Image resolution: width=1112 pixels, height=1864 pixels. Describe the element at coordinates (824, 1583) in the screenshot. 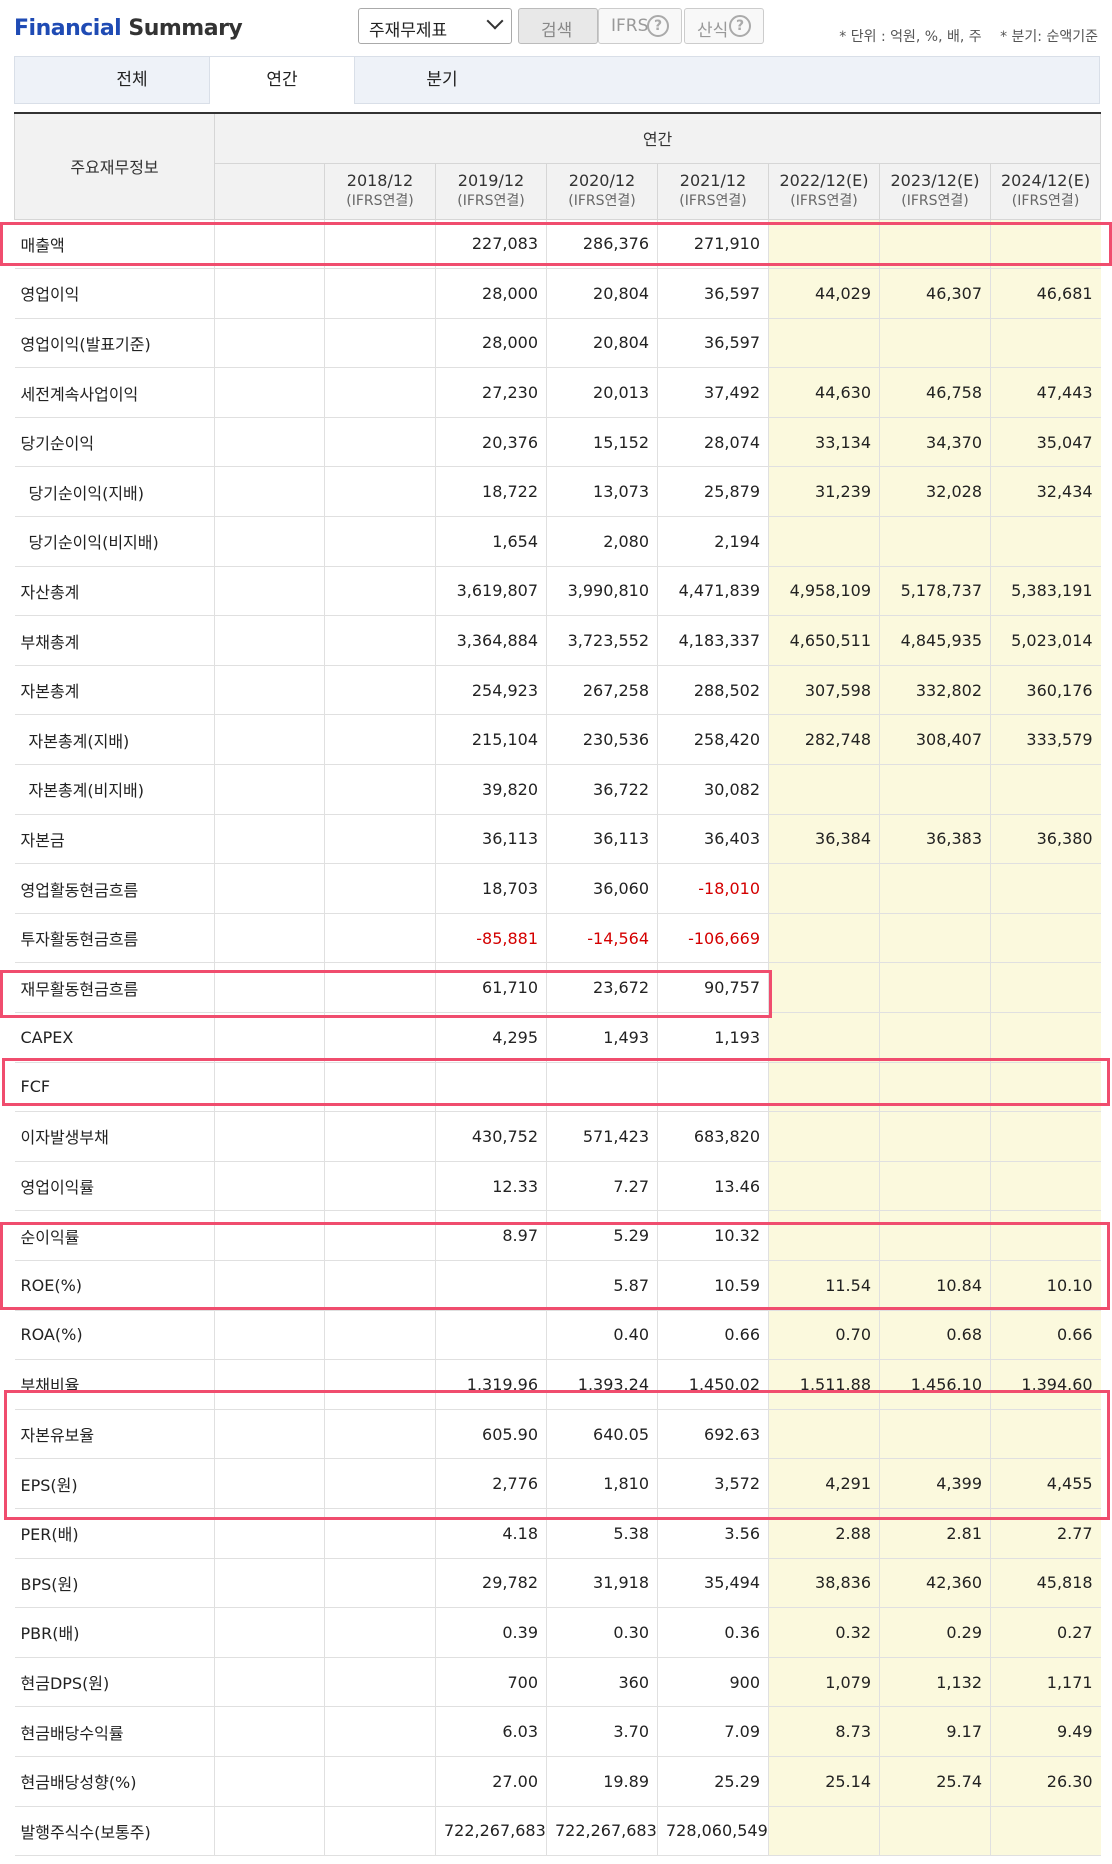

I see `value-cell: 38,836` at that location.